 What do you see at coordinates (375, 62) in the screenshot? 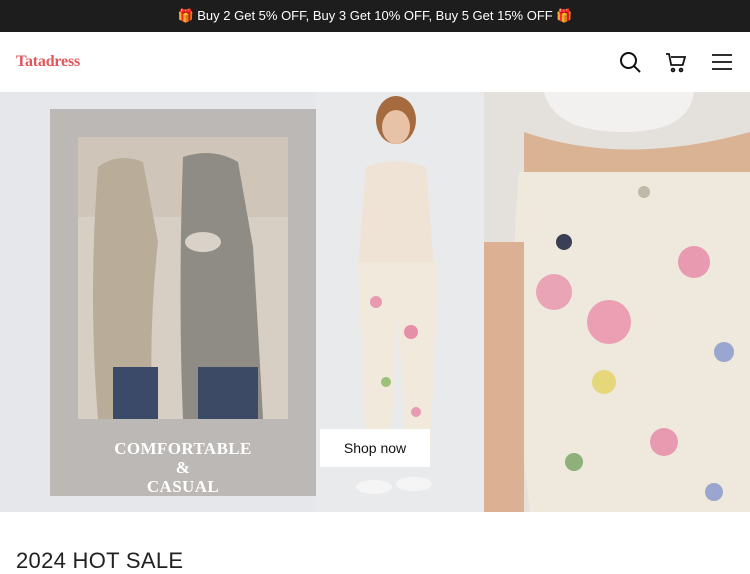
I see `site-header: Tatadress` at bounding box center [375, 62].